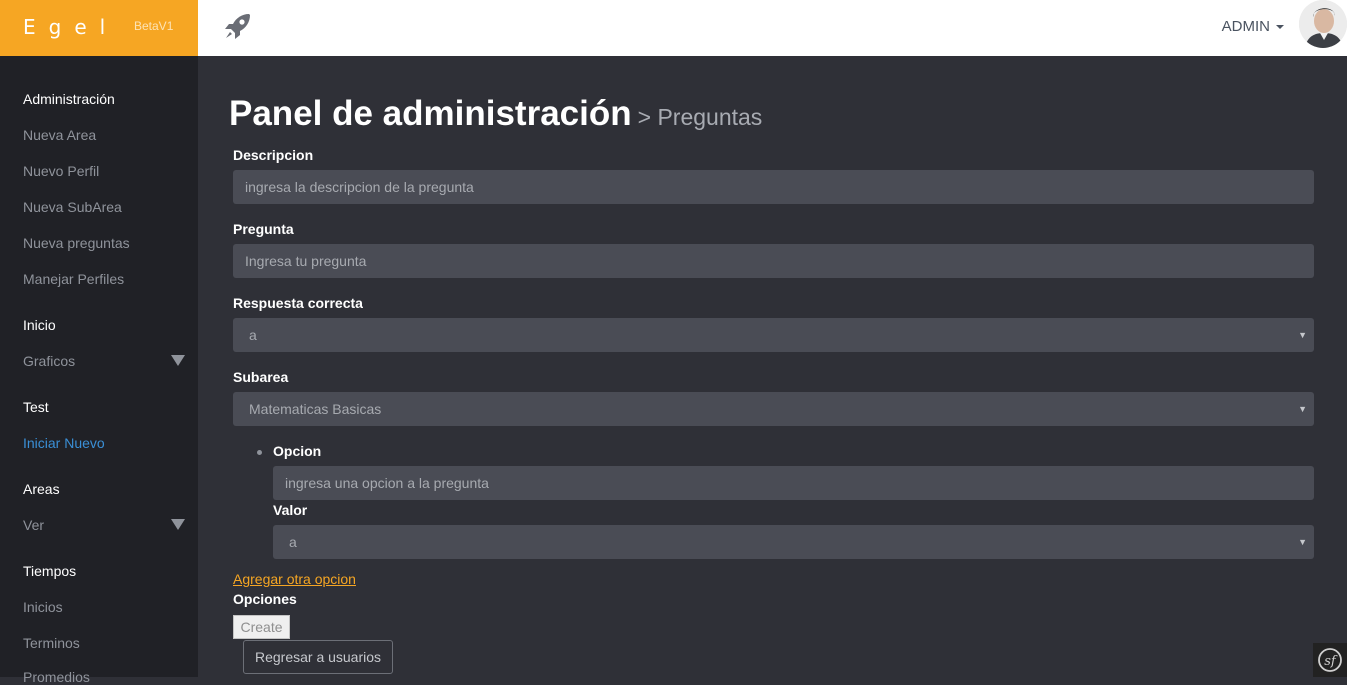  What do you see at coordinates (39, 325) in the screenshot?
I see `sidebar-heading-inicio: Inicio` at bounding box center [39, 325].